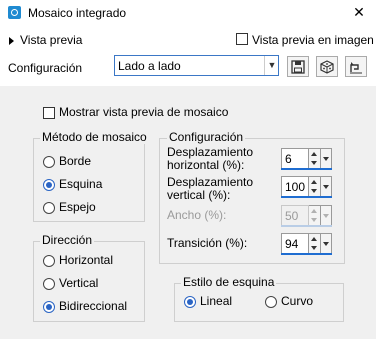 This screenshot has width=376, height=339. What do you see at coordinates (67, 240) in the screenshot?
I see `direction-group-title: Dirección` at bounding box center [67, 240].